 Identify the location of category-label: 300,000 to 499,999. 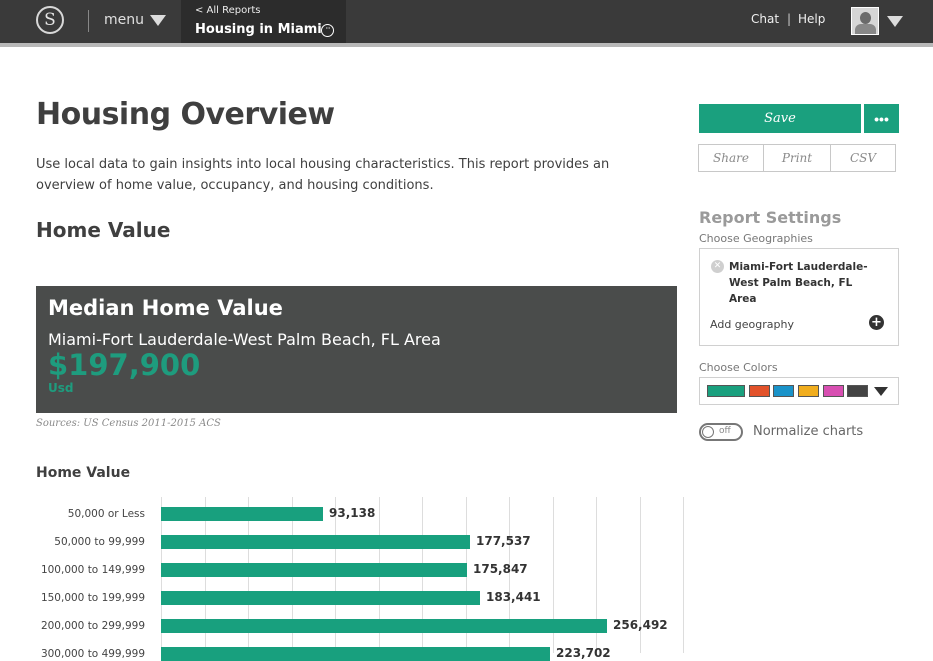
(92, 654).